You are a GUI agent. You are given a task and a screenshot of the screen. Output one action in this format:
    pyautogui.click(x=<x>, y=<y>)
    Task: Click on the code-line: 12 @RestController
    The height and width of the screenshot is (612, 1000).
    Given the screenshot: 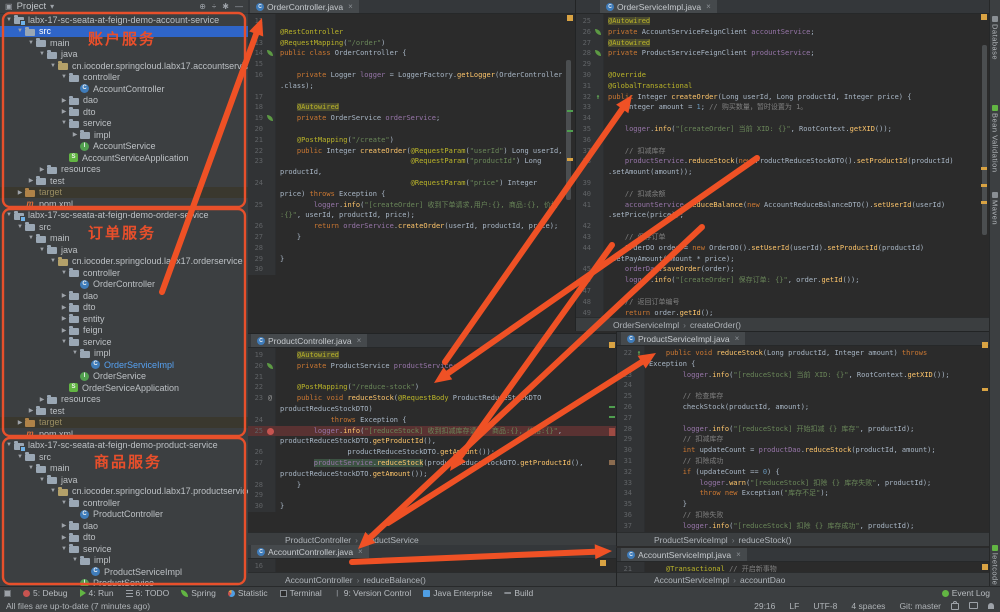 What is the action you would take?
    pyautogui.click(x=411, y=32)
    